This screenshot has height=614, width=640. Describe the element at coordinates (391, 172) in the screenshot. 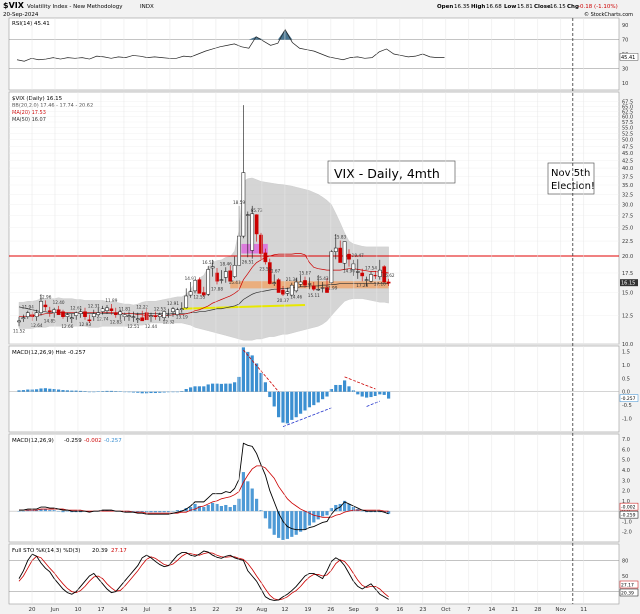

I see `vix-title-annotation: VIX - Daily, 4mth` at that location.